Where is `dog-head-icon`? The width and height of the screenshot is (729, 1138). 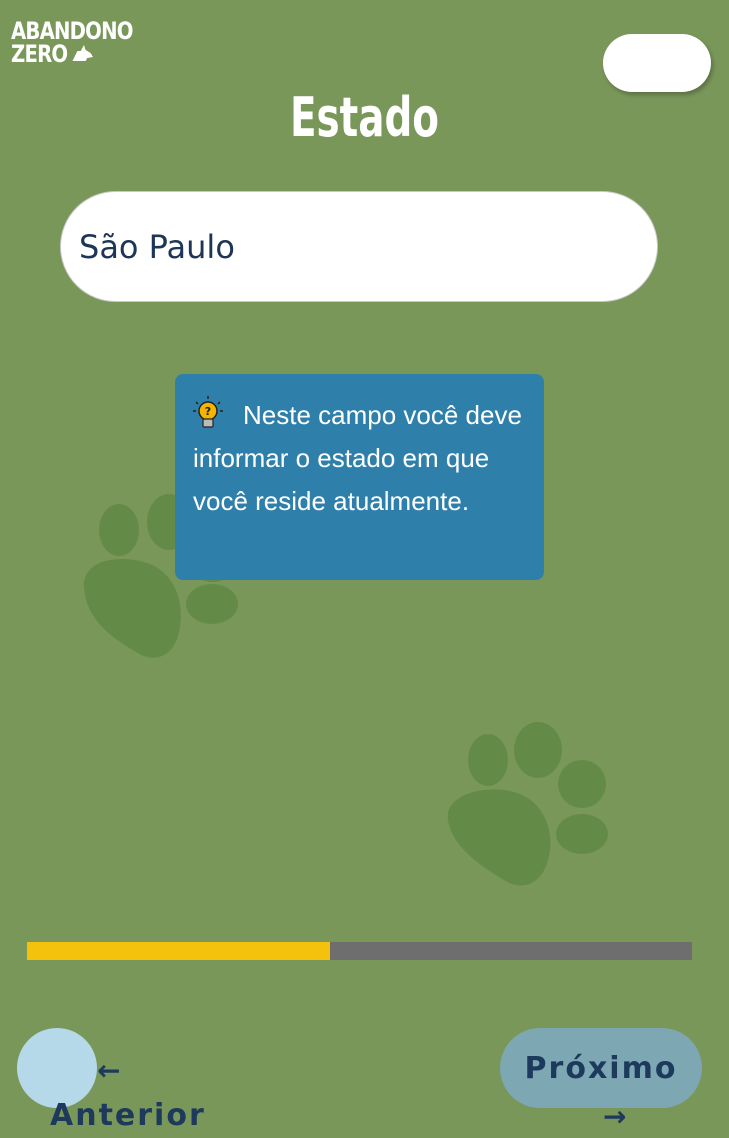 dog-head-icon is located at coordinates (82, 53).